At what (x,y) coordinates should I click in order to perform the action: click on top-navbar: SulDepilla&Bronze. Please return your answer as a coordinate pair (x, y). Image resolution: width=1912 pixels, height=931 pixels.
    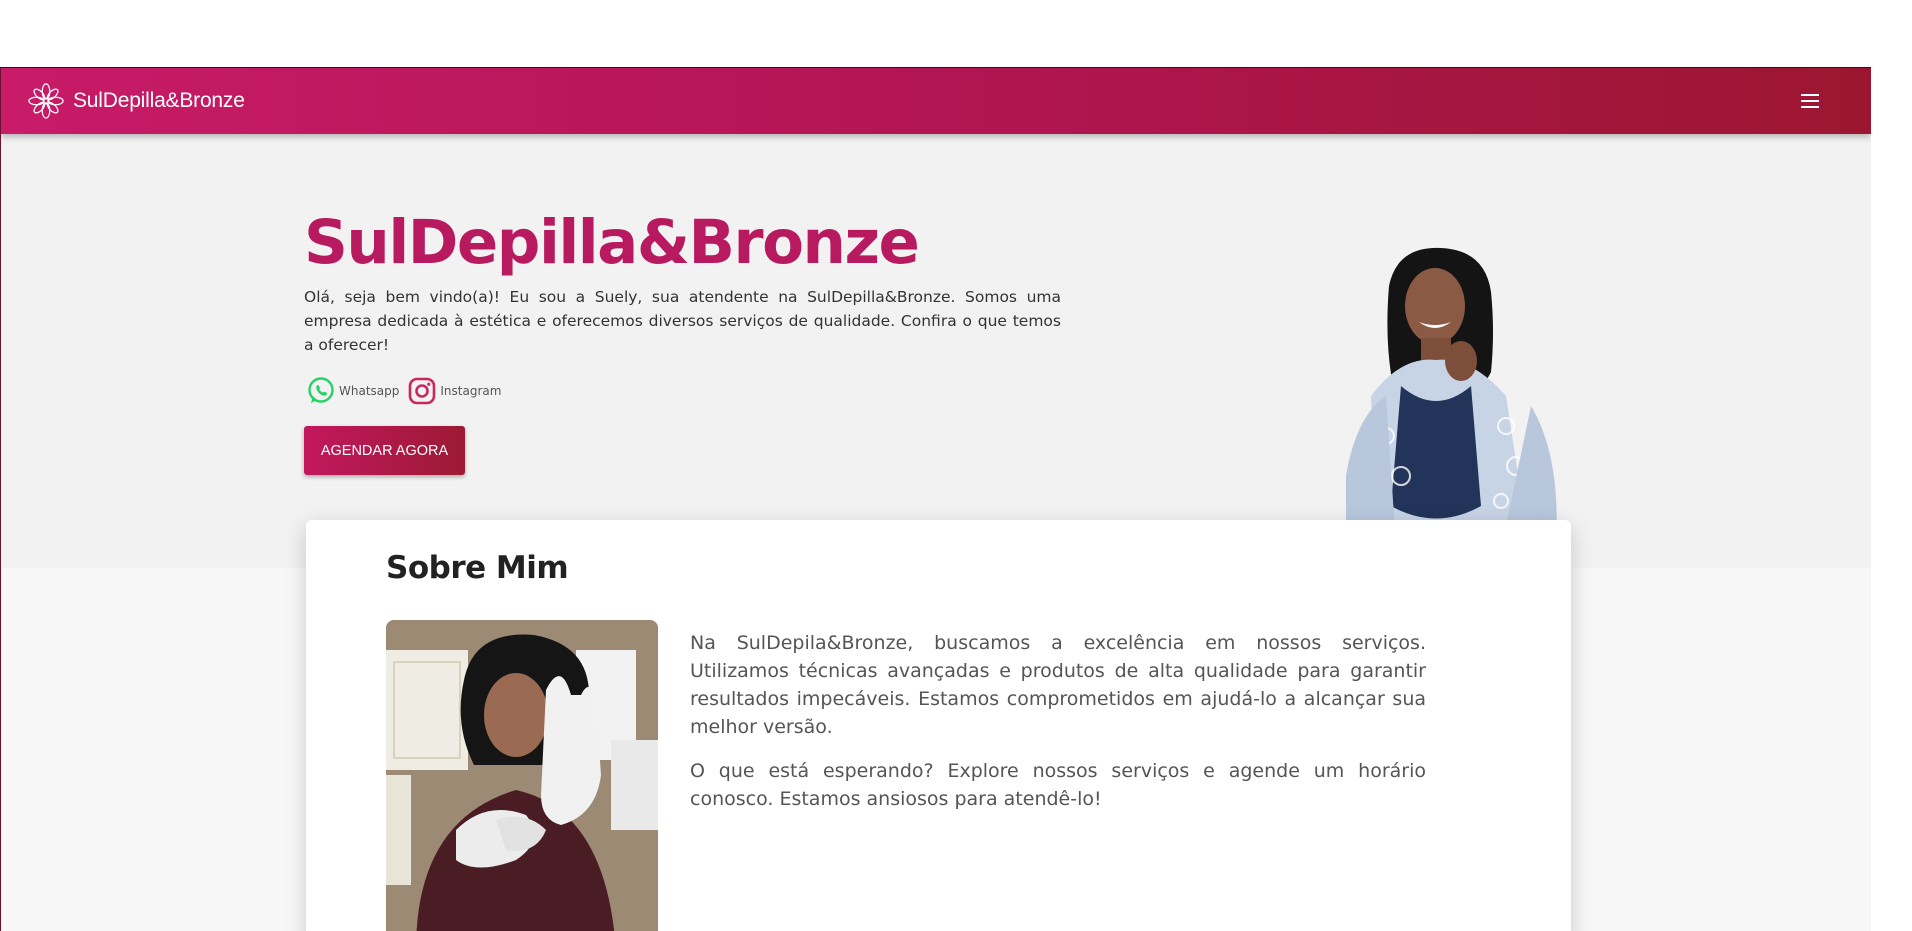
    Looking at the image, I should click on (936, 101).